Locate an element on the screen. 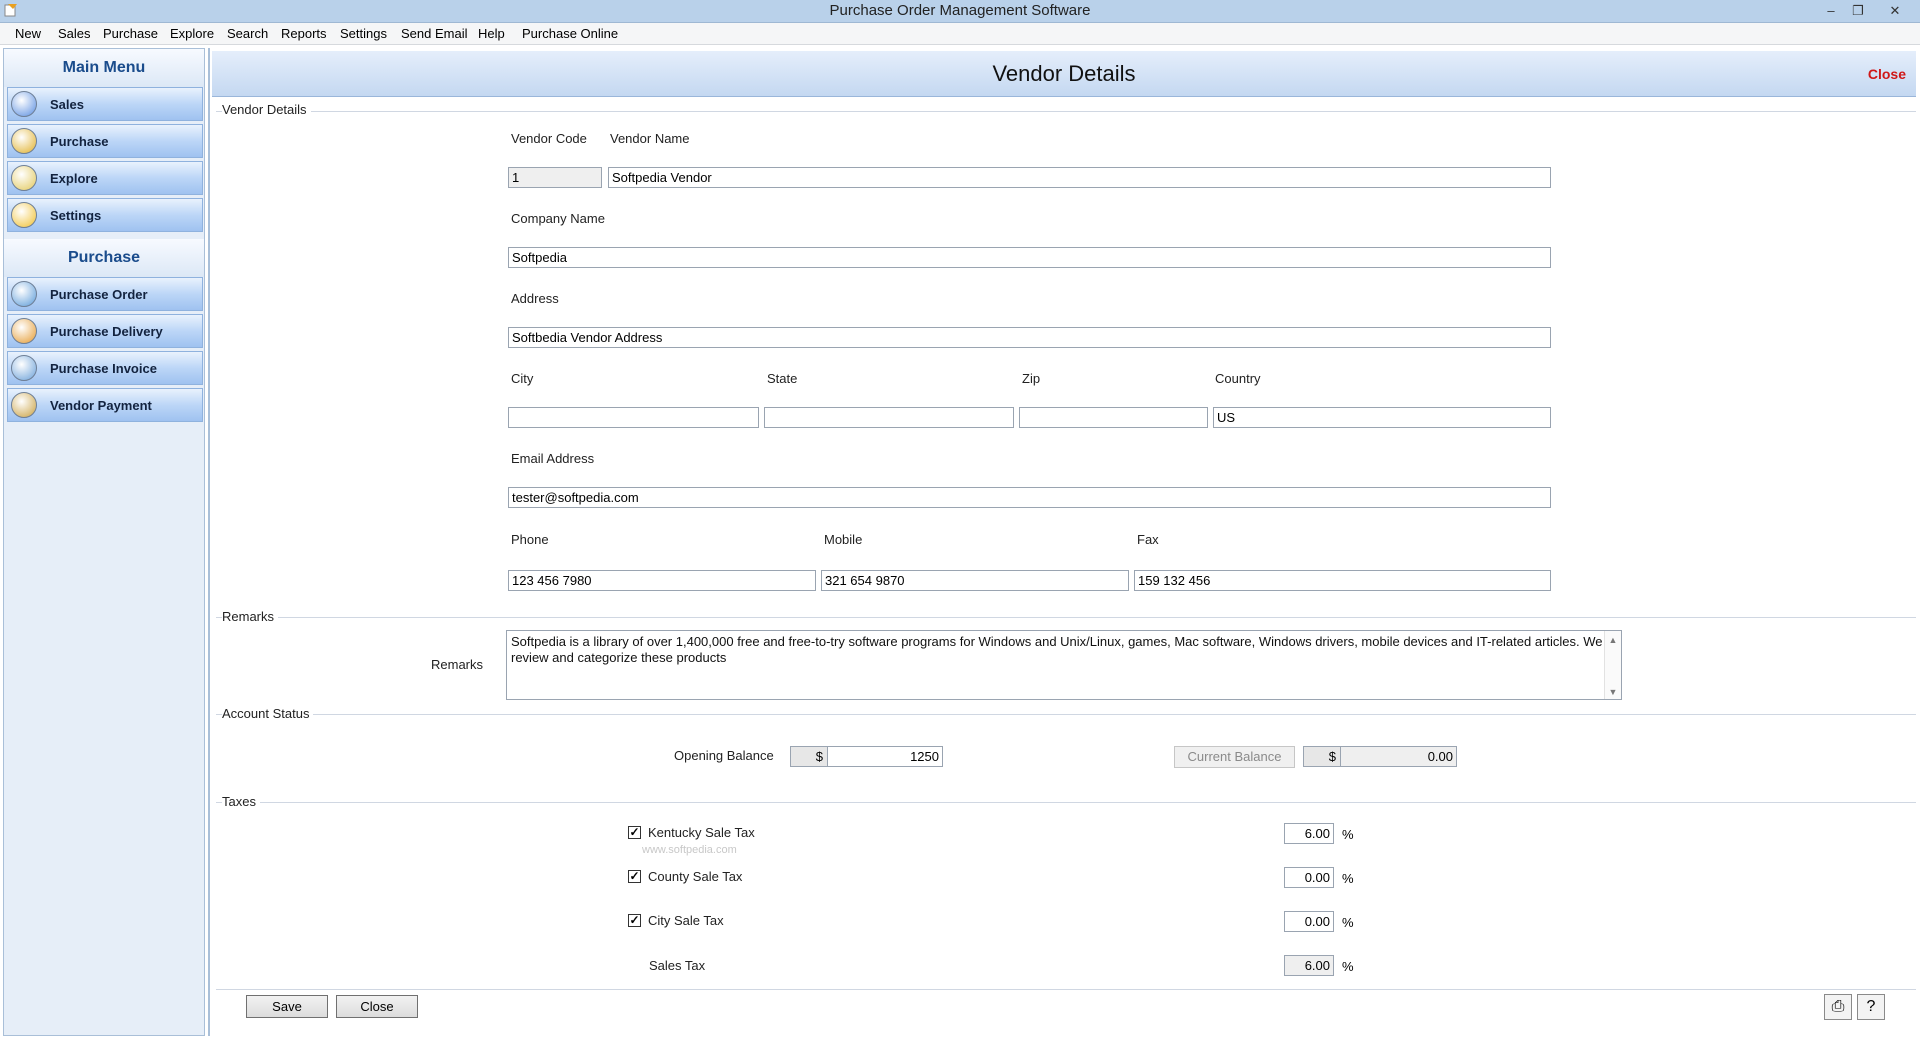 This screenshot has width=1920, height=1040. sales-chart-icon is located at coordinates (24, 104).